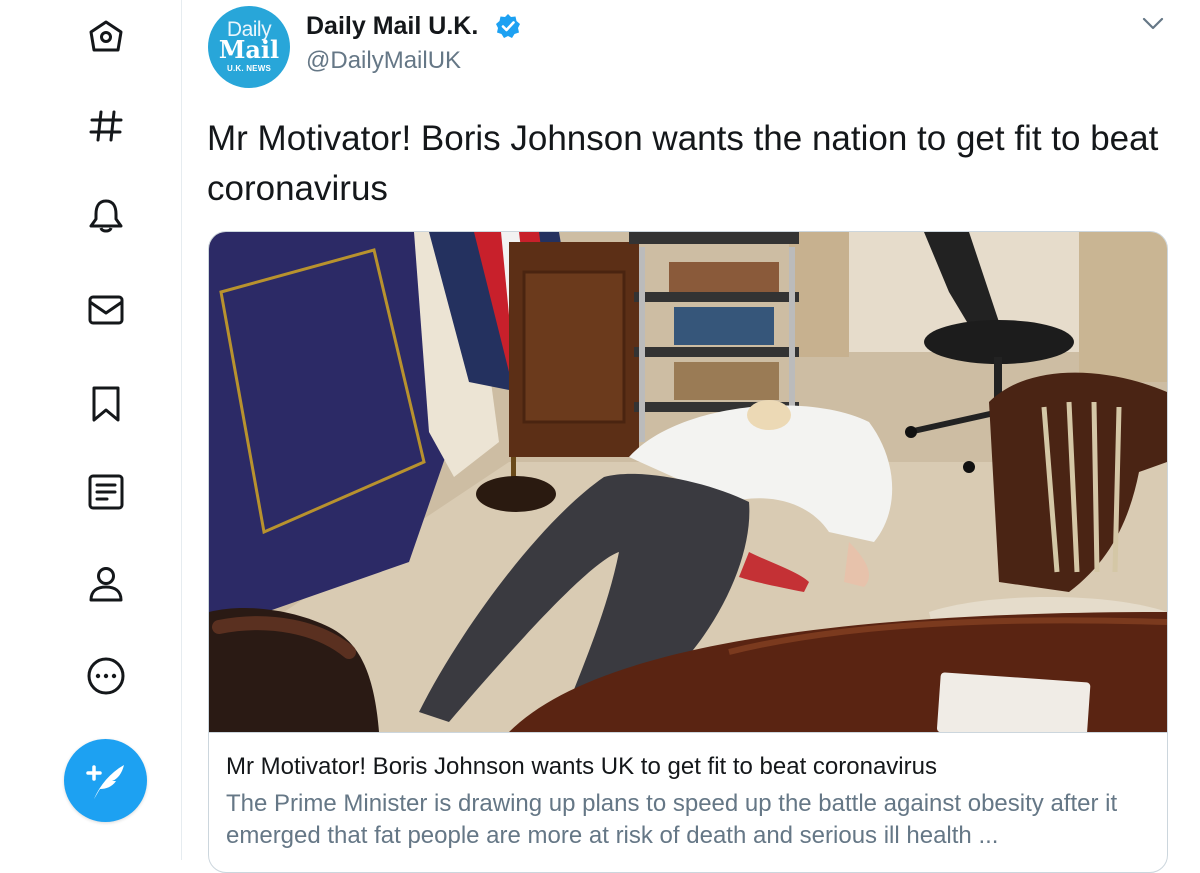 The width and height of the screenshot is (1200, 873). What do you see at coordinates (106, 310) in the screenshot?
I see `messages-envelope-icon` at bounding box center [106, 310].